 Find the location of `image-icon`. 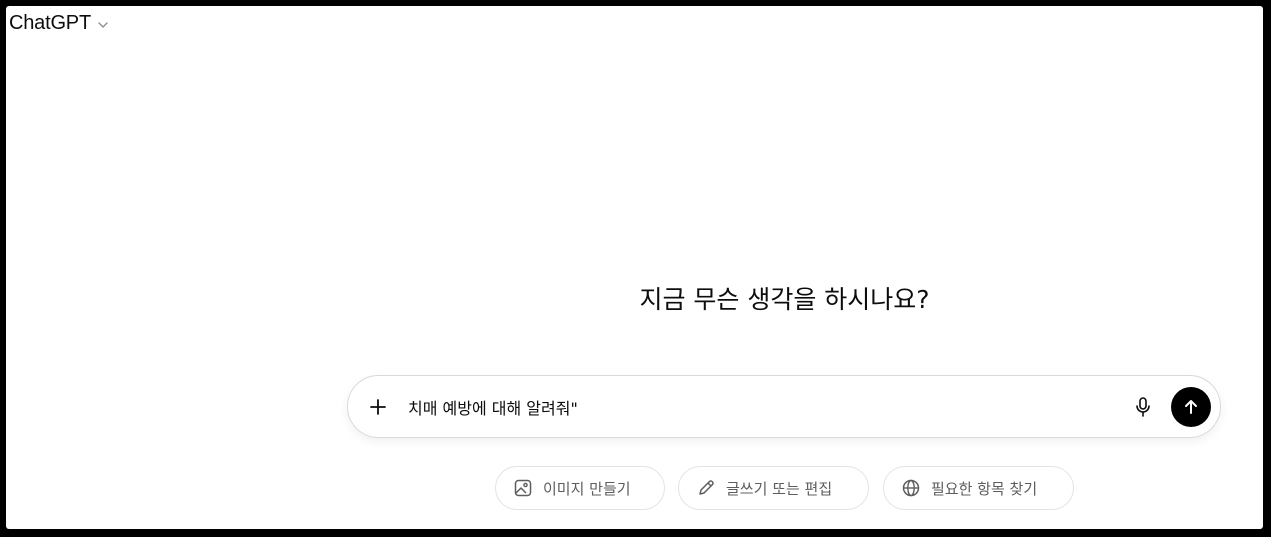

image-icon is located at coordinates (523, 488).